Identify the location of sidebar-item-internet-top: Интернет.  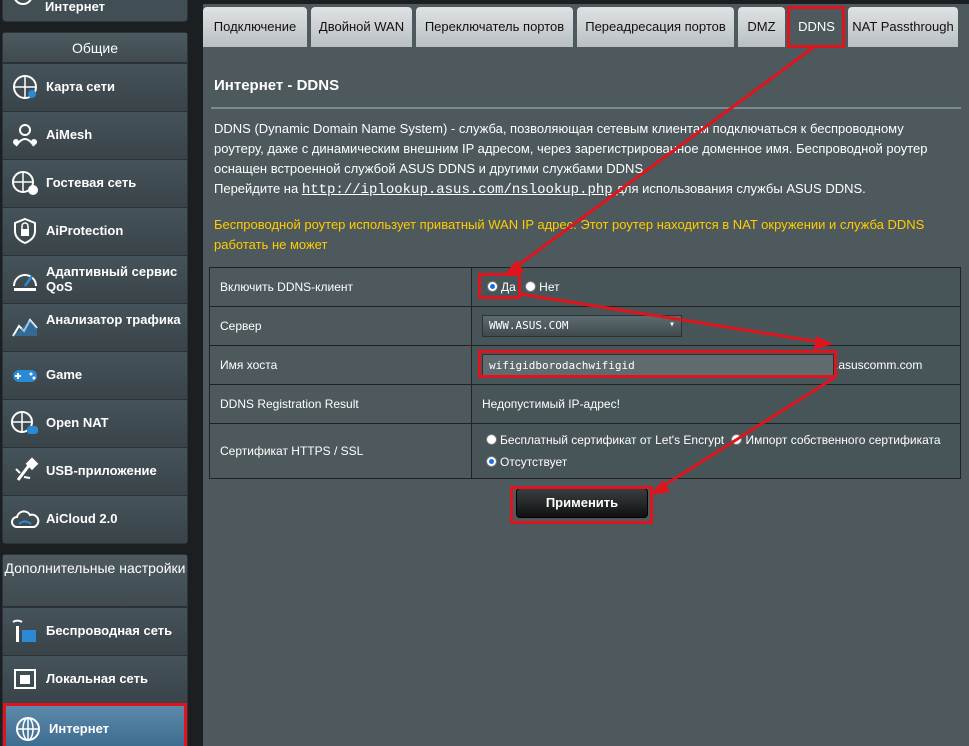
(95, 11).